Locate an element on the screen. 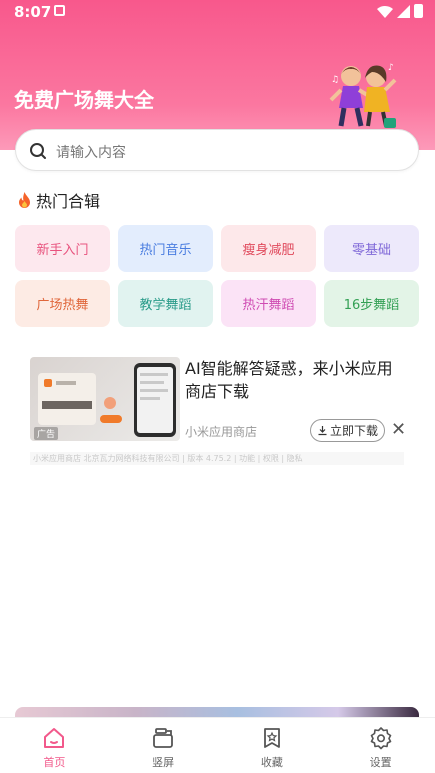 The height and width of the screenshot is (773, 435). nav-home-label: 首页 is located at coordinates (54, 762).